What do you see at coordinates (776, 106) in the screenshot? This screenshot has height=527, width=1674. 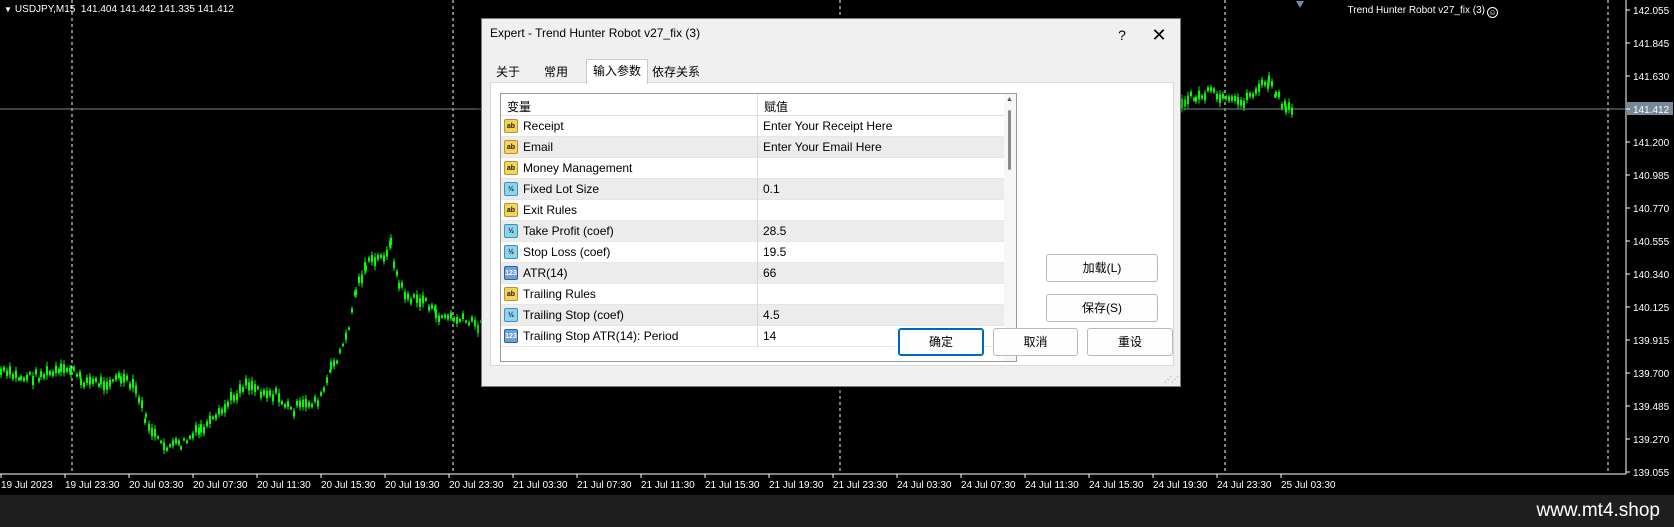 I see `column-header-value: 赋值` at bounding box center [776, 106].